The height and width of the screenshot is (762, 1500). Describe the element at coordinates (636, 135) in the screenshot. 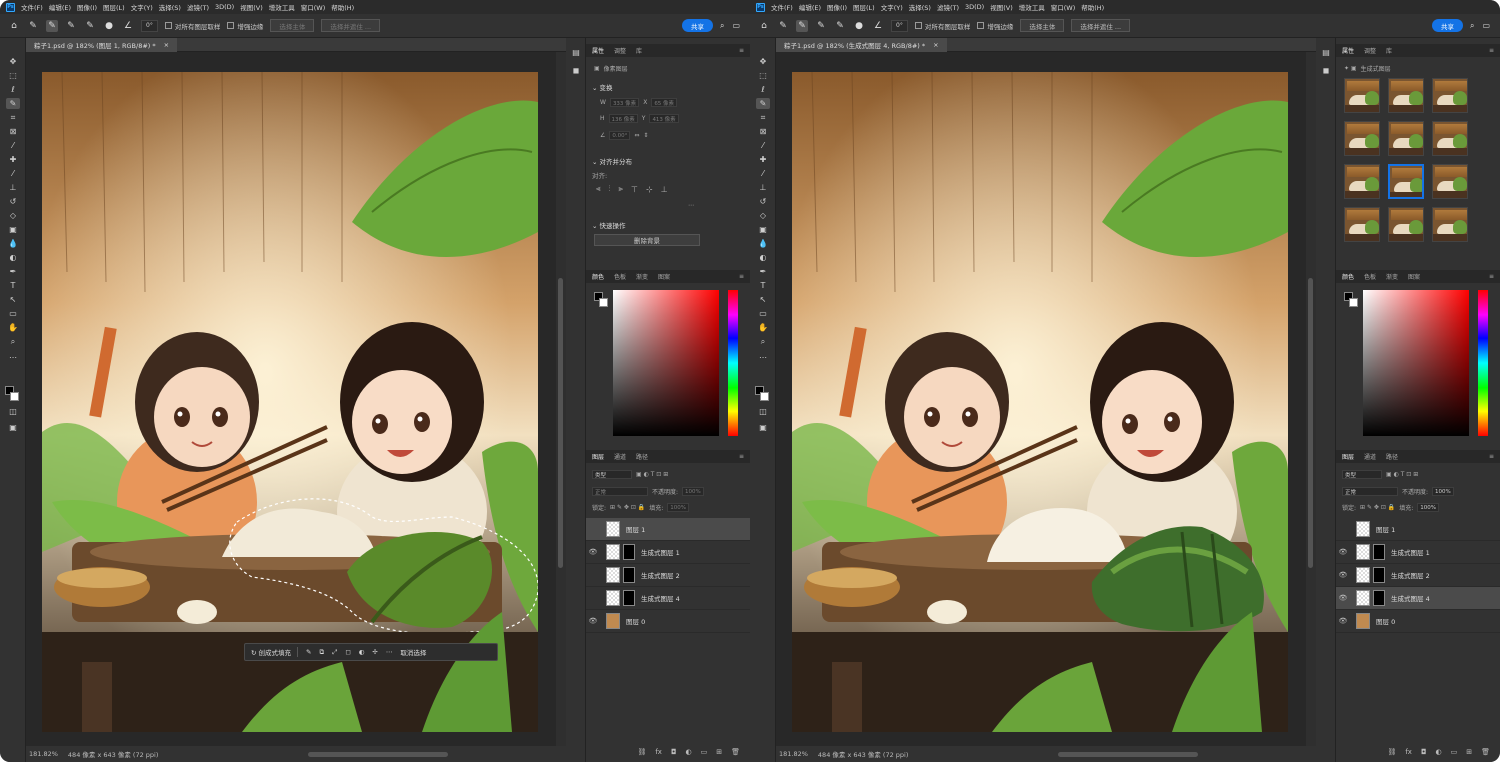

I see `flip-horizontal-icon: ⇔` at that location.